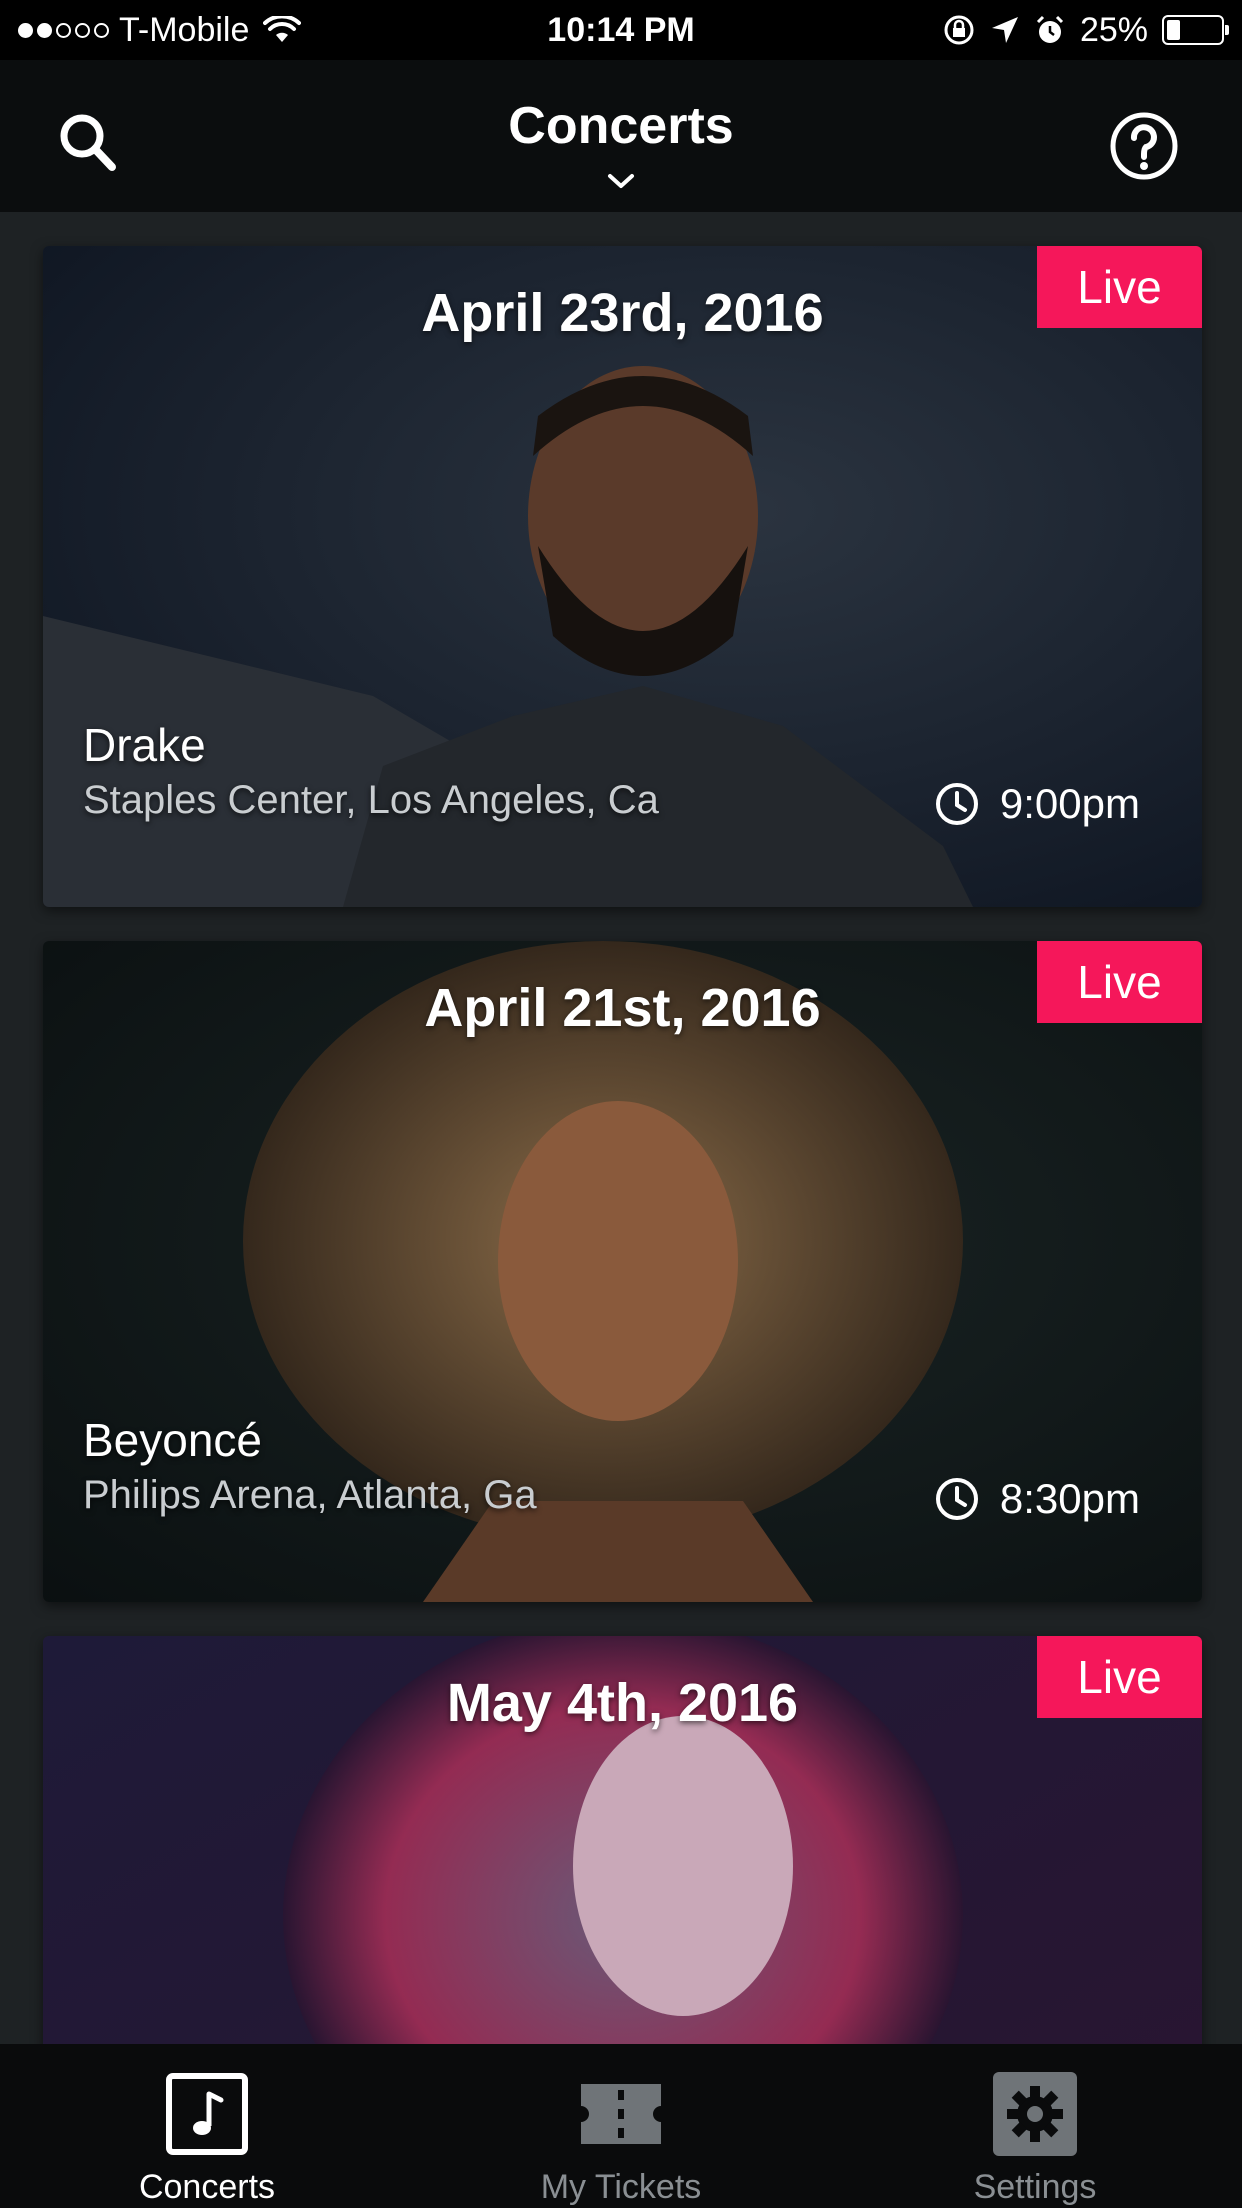 The image size is (1242, 2208). I want to click on tab-label: My Tickets, so click(621, 2187).